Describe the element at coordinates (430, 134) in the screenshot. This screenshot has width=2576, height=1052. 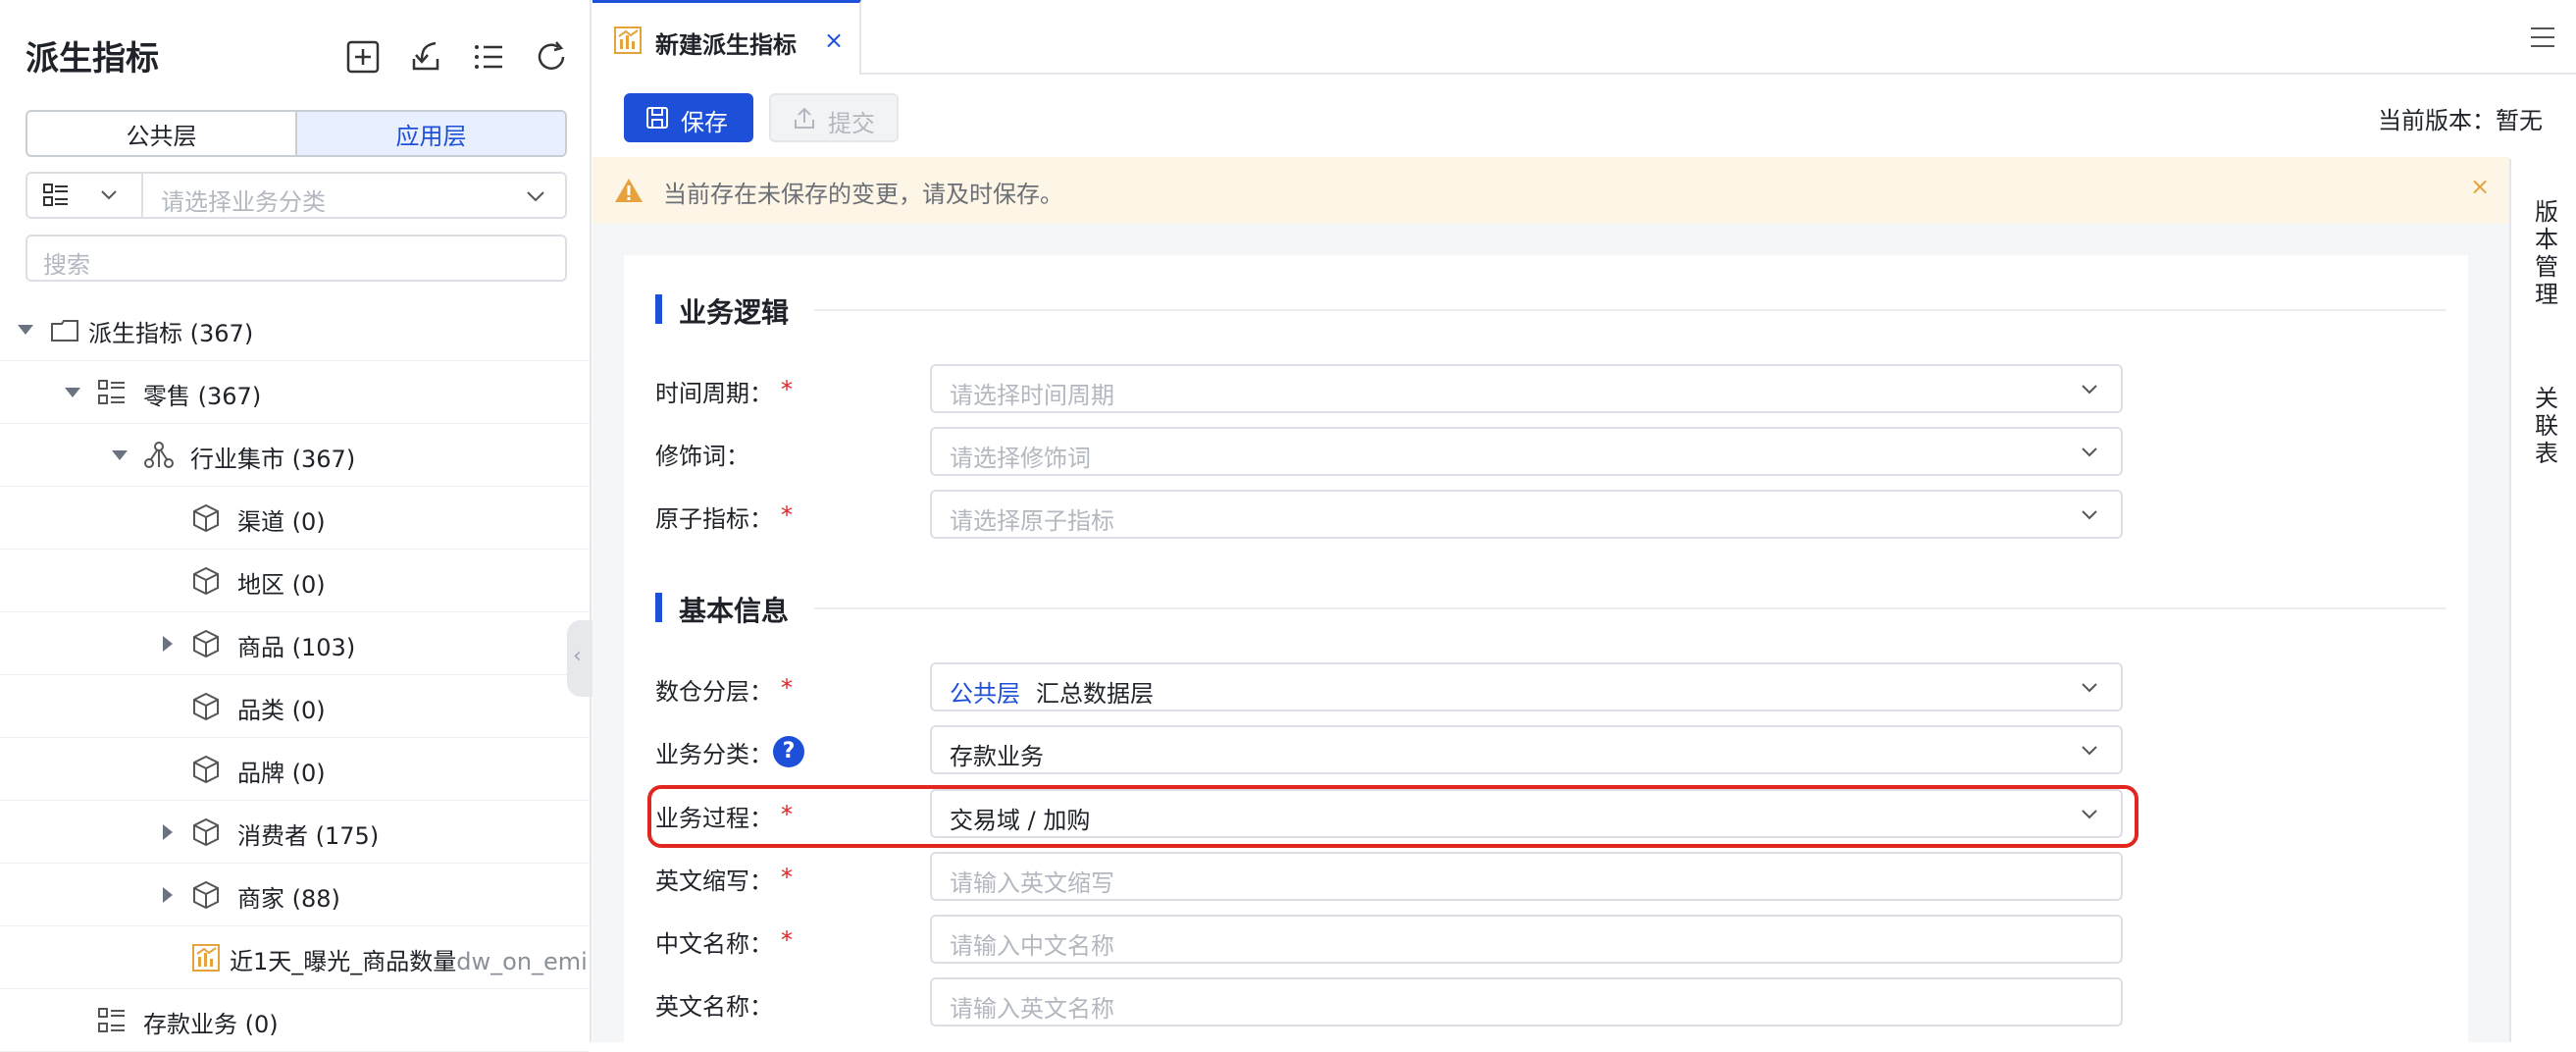
I see `tab-app-layer: 应用层` at that location.